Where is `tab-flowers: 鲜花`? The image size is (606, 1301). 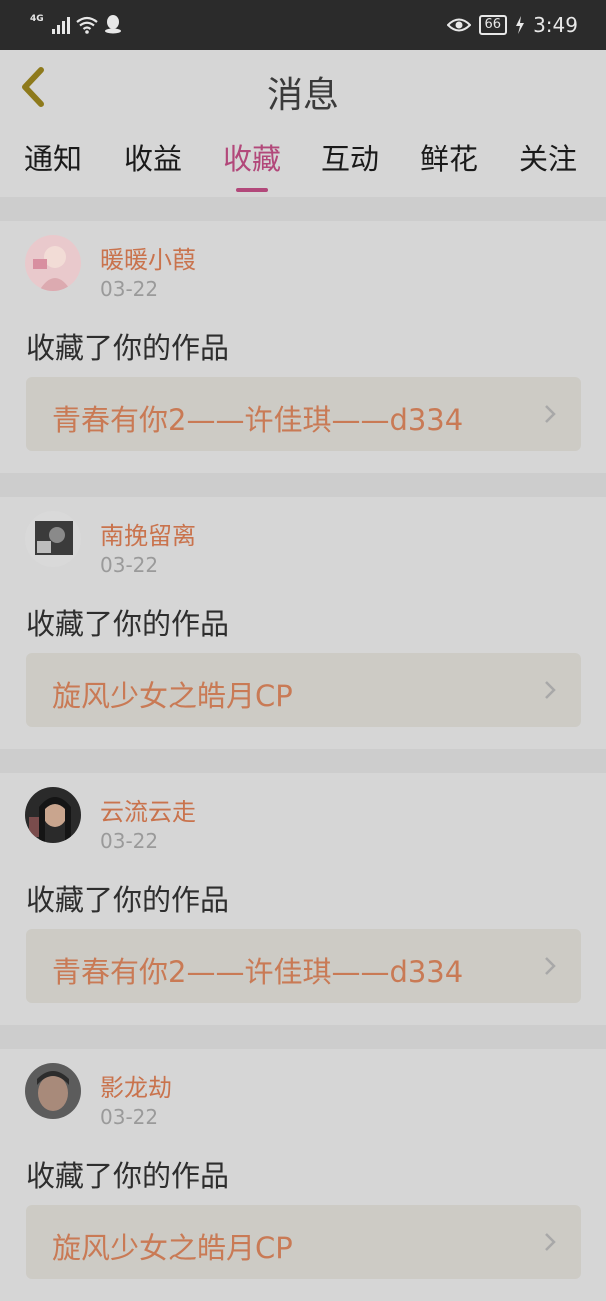 tab-flowers: 鲜花 is located at coordinates (449, 157).